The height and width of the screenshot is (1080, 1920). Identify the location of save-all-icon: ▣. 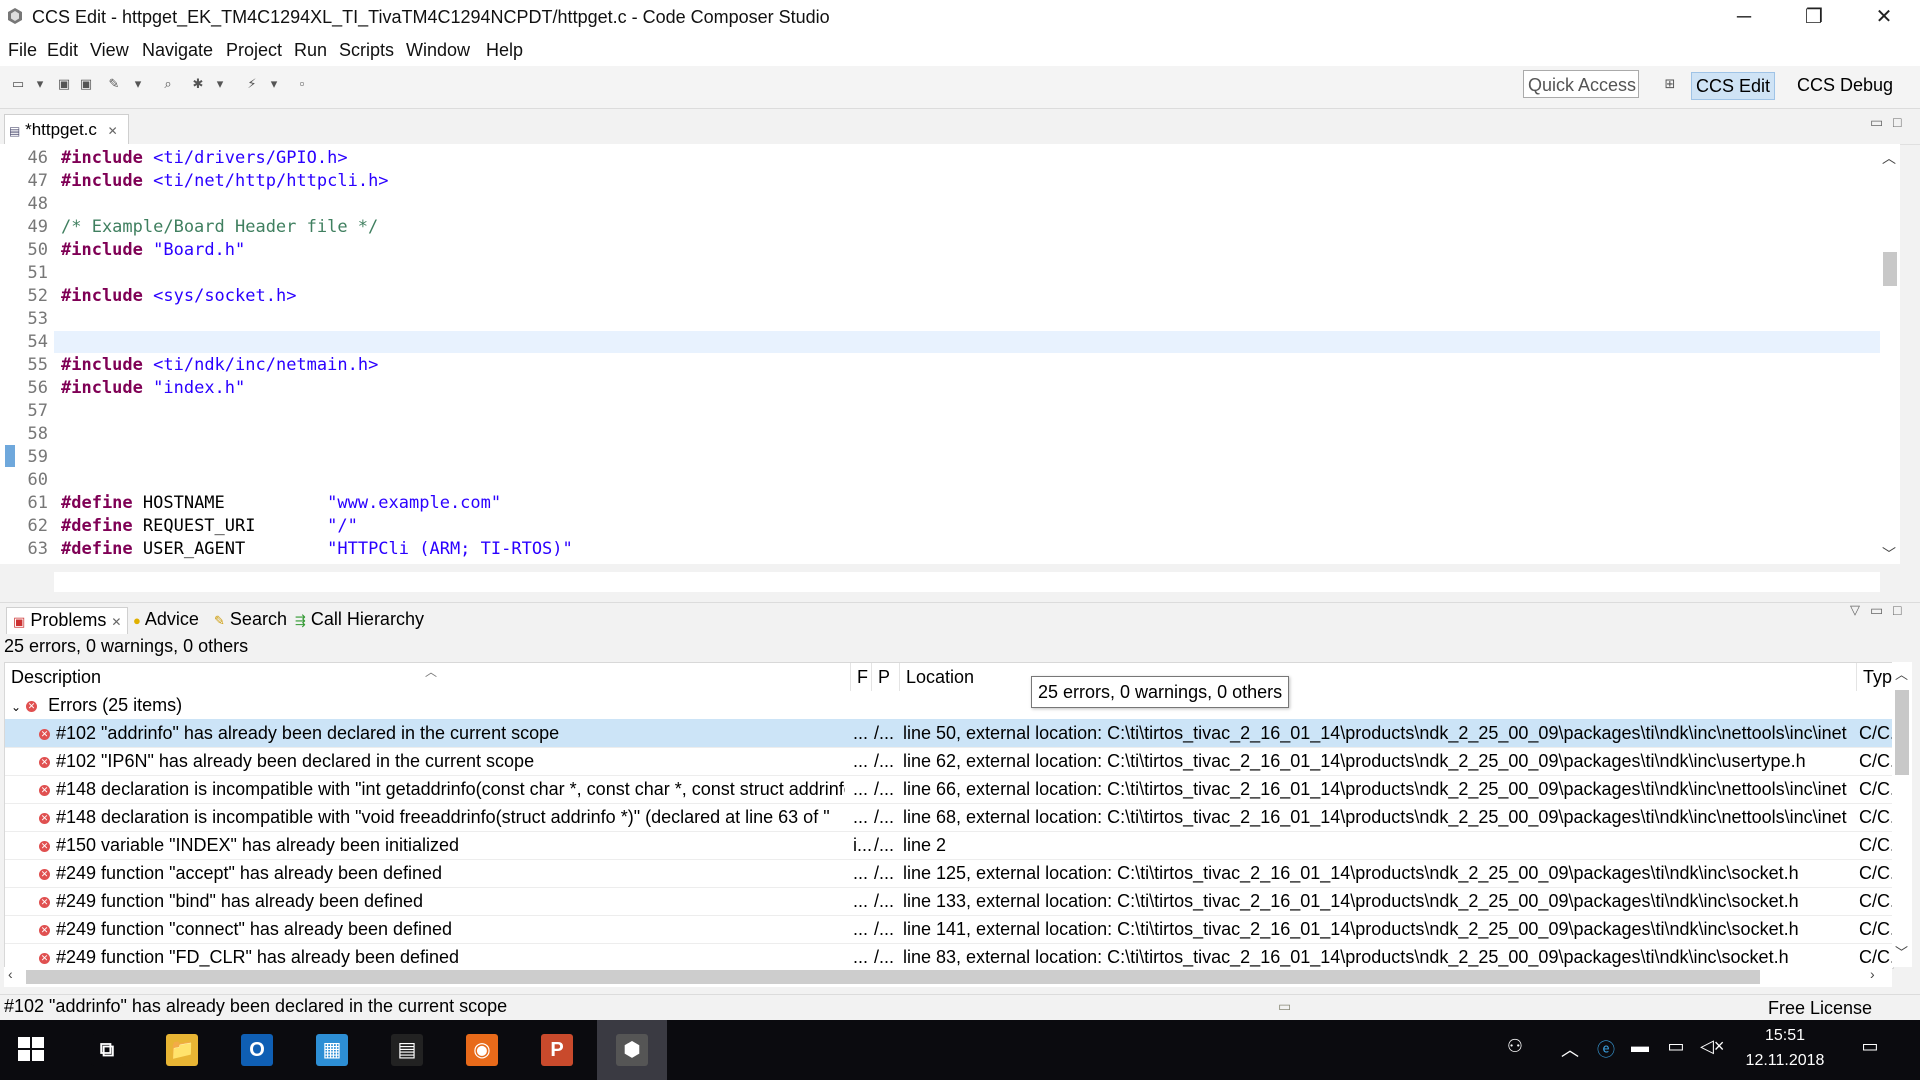
(86, 84).